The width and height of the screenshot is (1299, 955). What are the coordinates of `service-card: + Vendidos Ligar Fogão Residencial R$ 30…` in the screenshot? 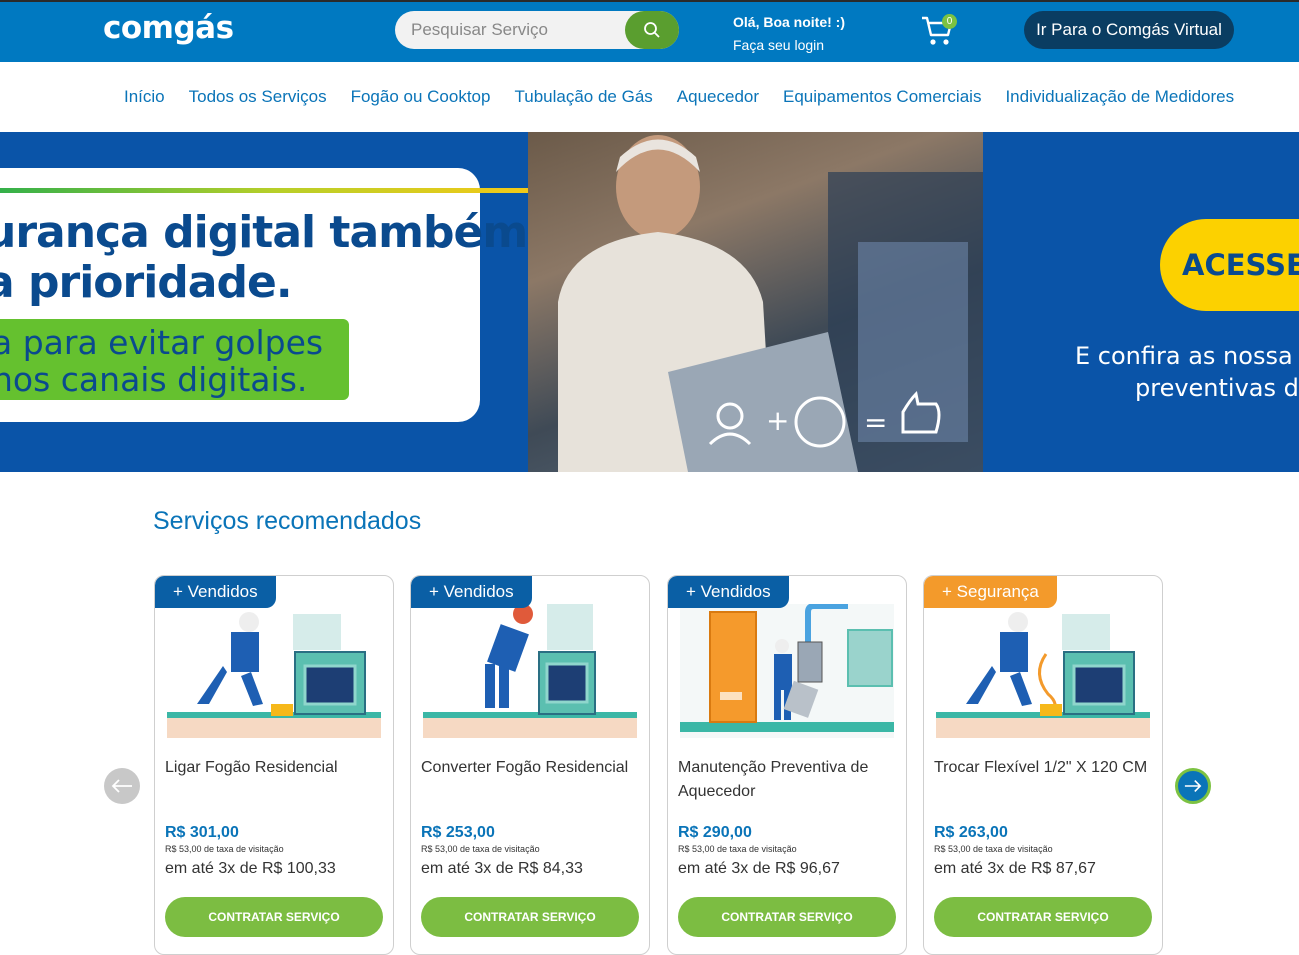 It's located at (274, 765).